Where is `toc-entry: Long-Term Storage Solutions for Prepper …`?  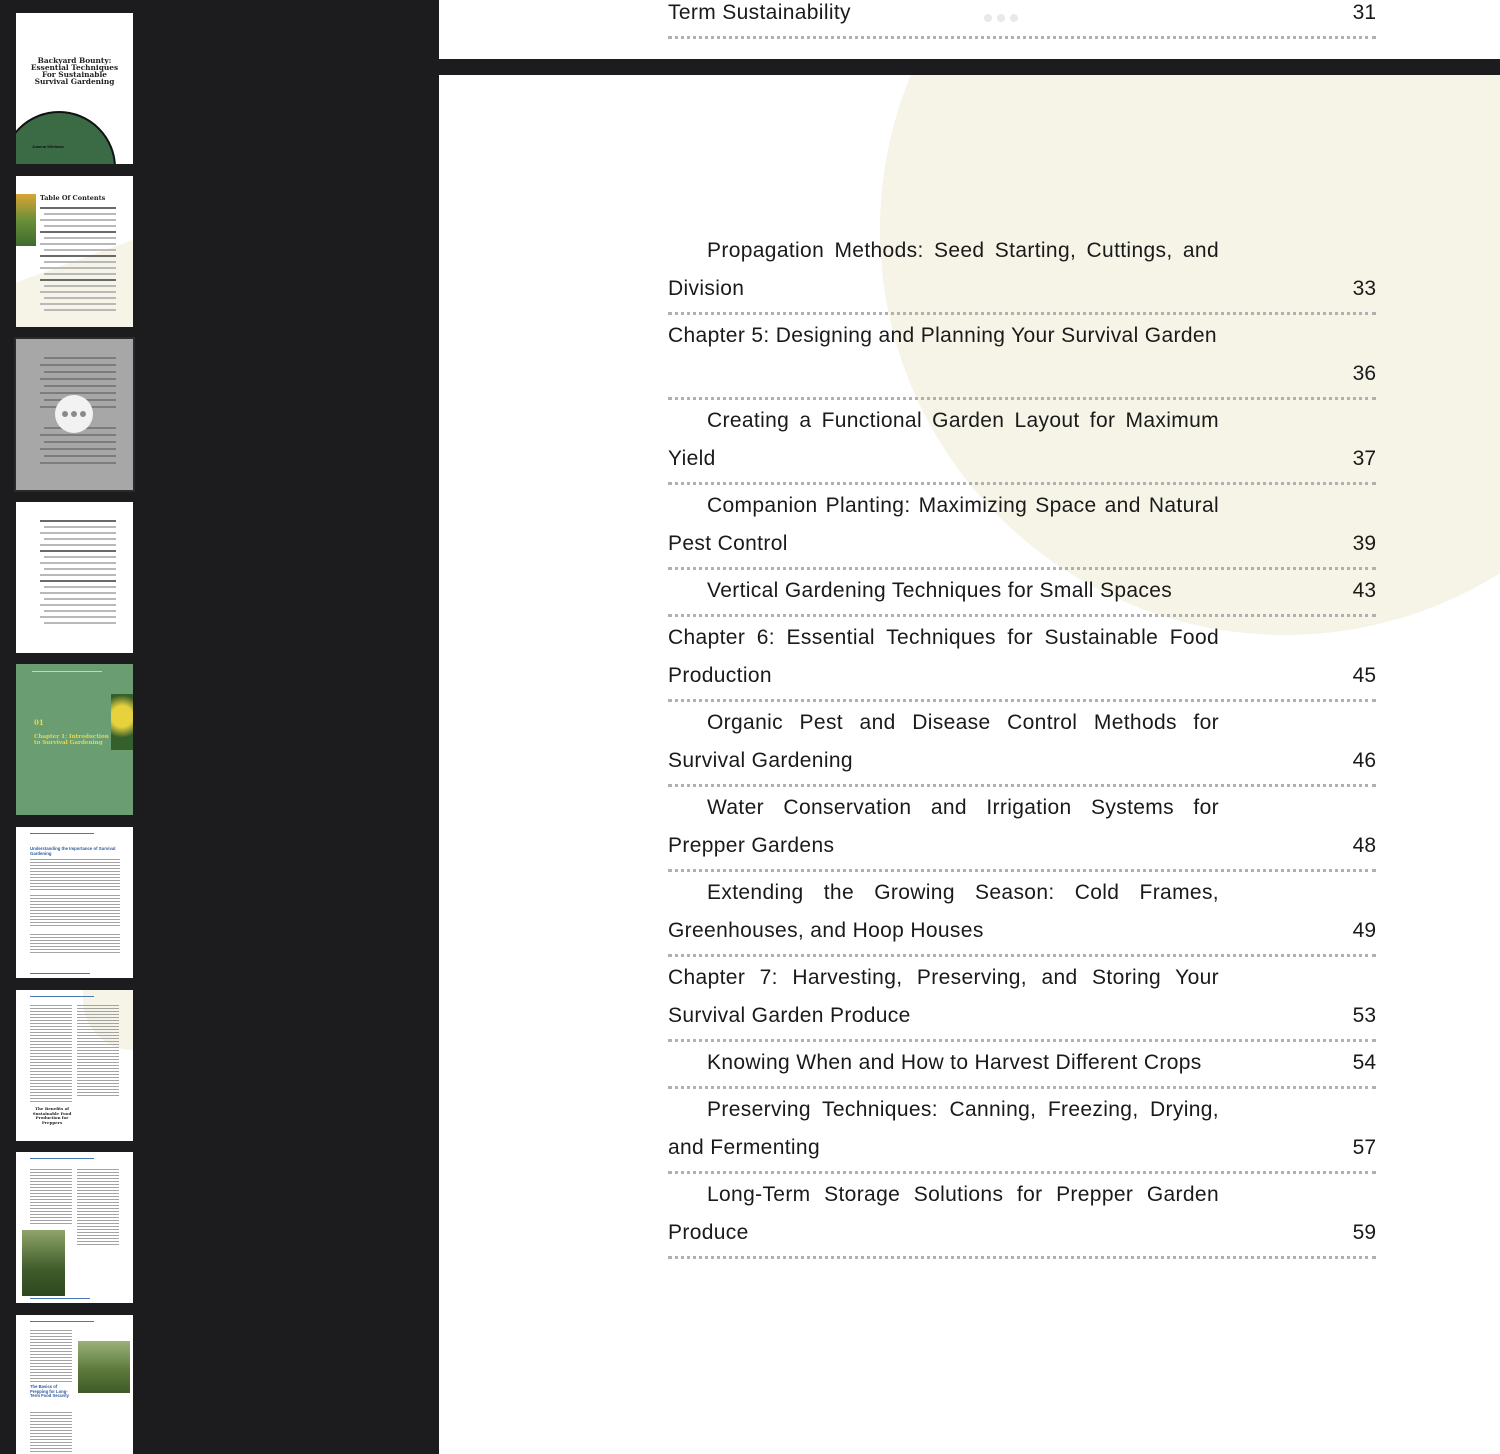
toc-entry: Long-Term Storage Solutions for Prepper … is located at coordinates (1022, 1219).